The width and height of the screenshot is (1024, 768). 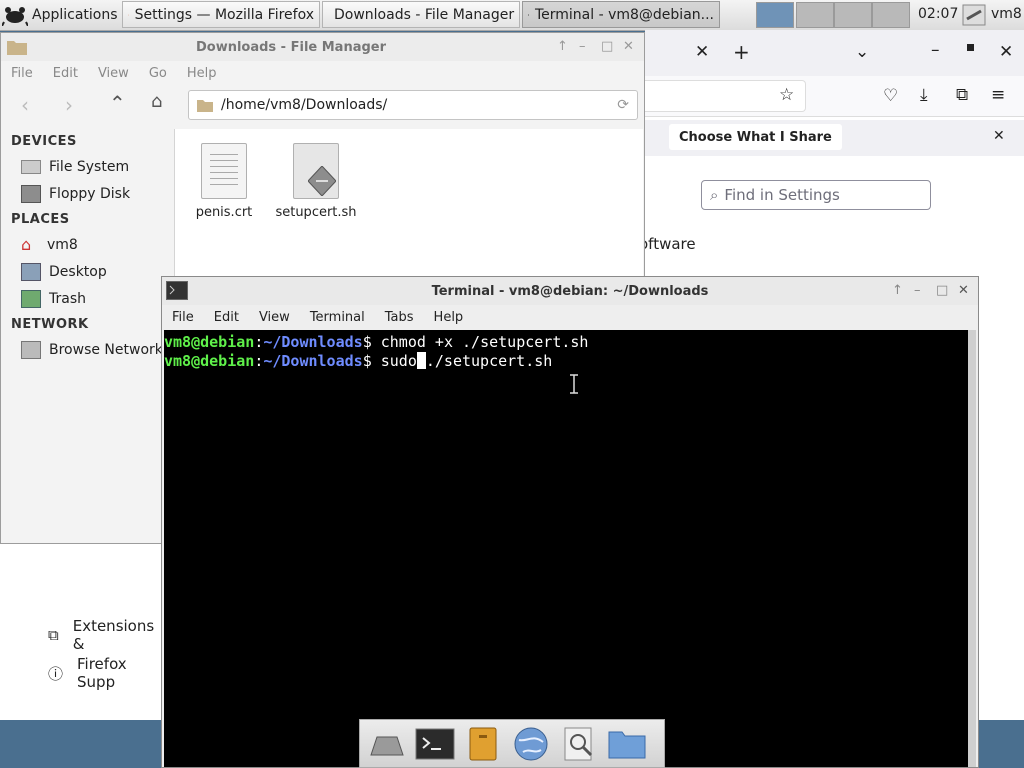 I want to click on url-bar: ☆, so click(x=725, y=96).